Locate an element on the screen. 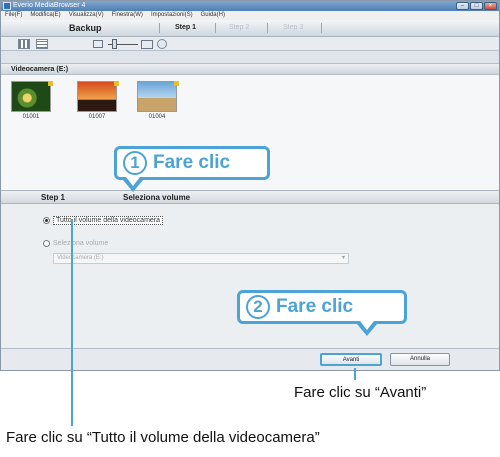  next-button: Avanti is located at coordinates (351, 359).